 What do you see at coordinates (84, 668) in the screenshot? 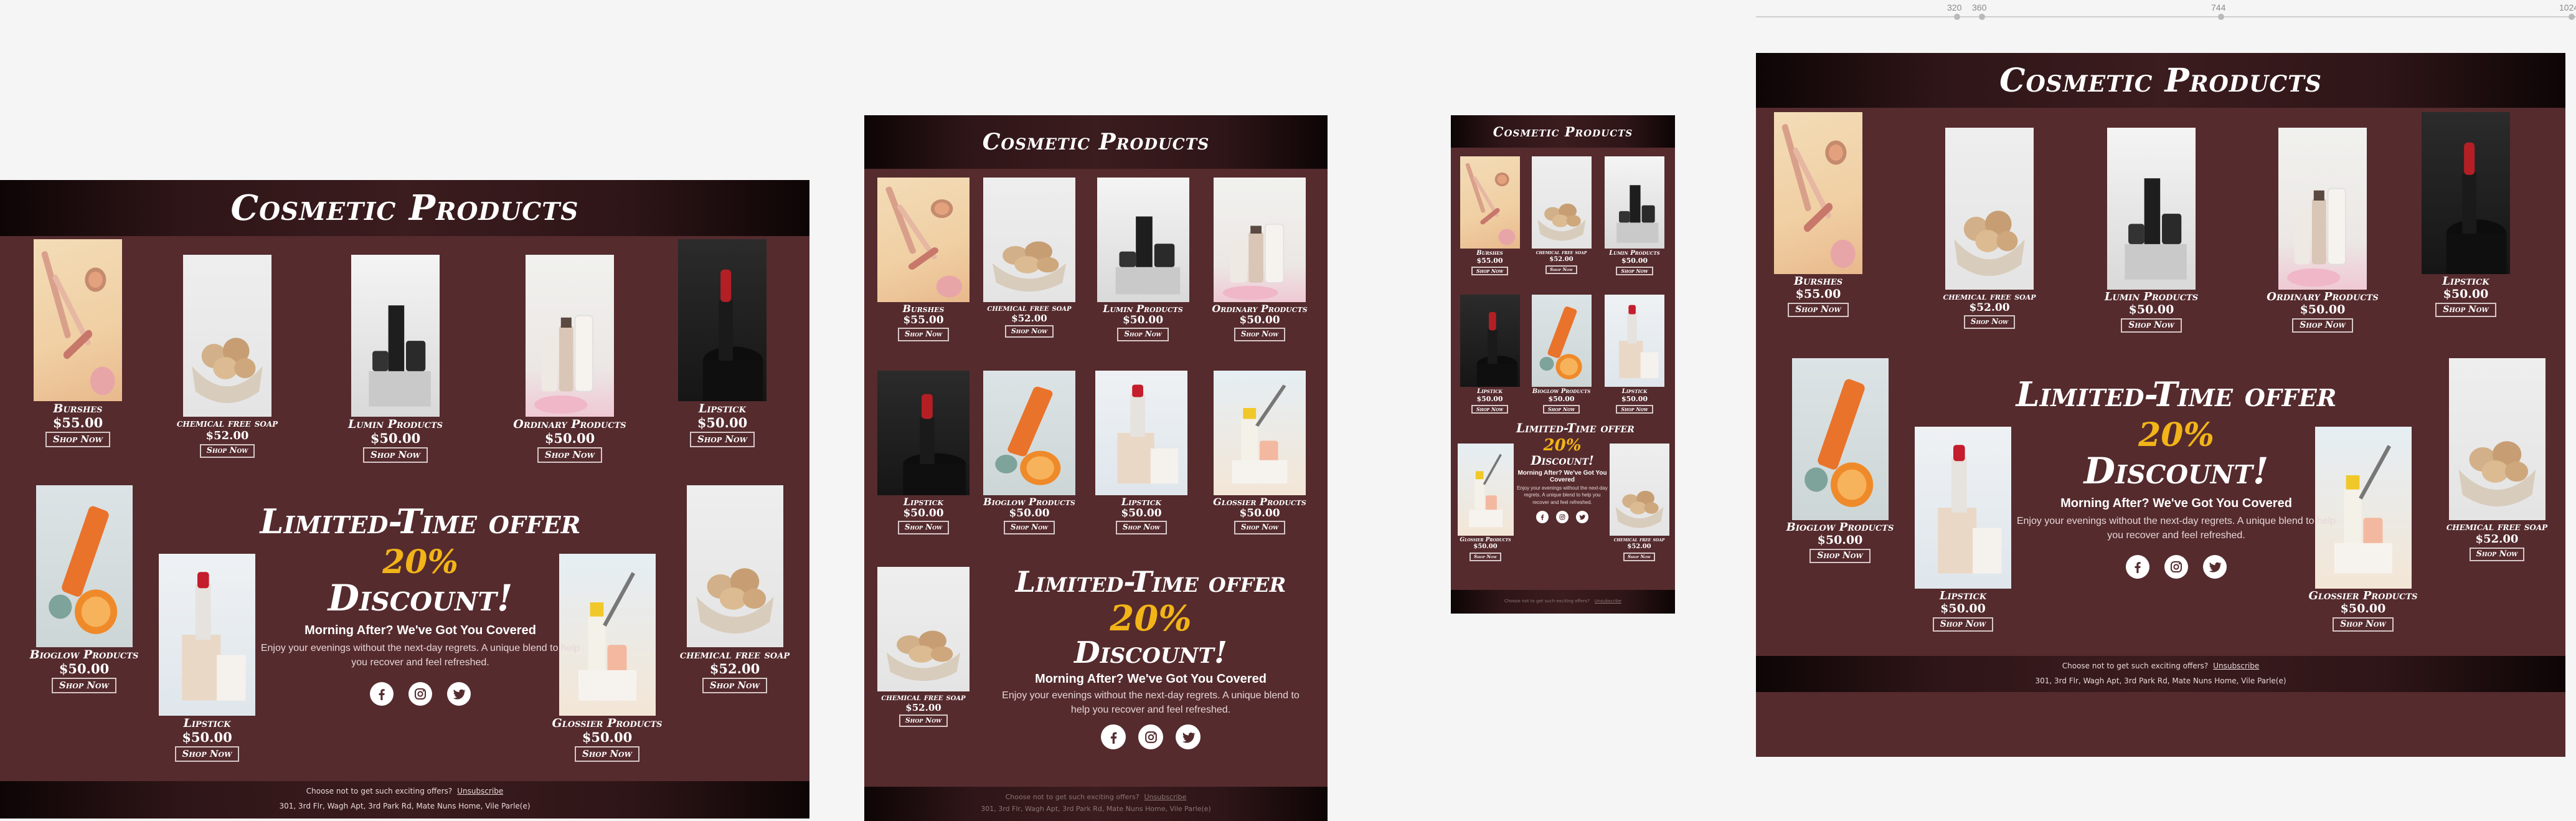
I see `product-price: $50.00` at bounding box center [84, 668].